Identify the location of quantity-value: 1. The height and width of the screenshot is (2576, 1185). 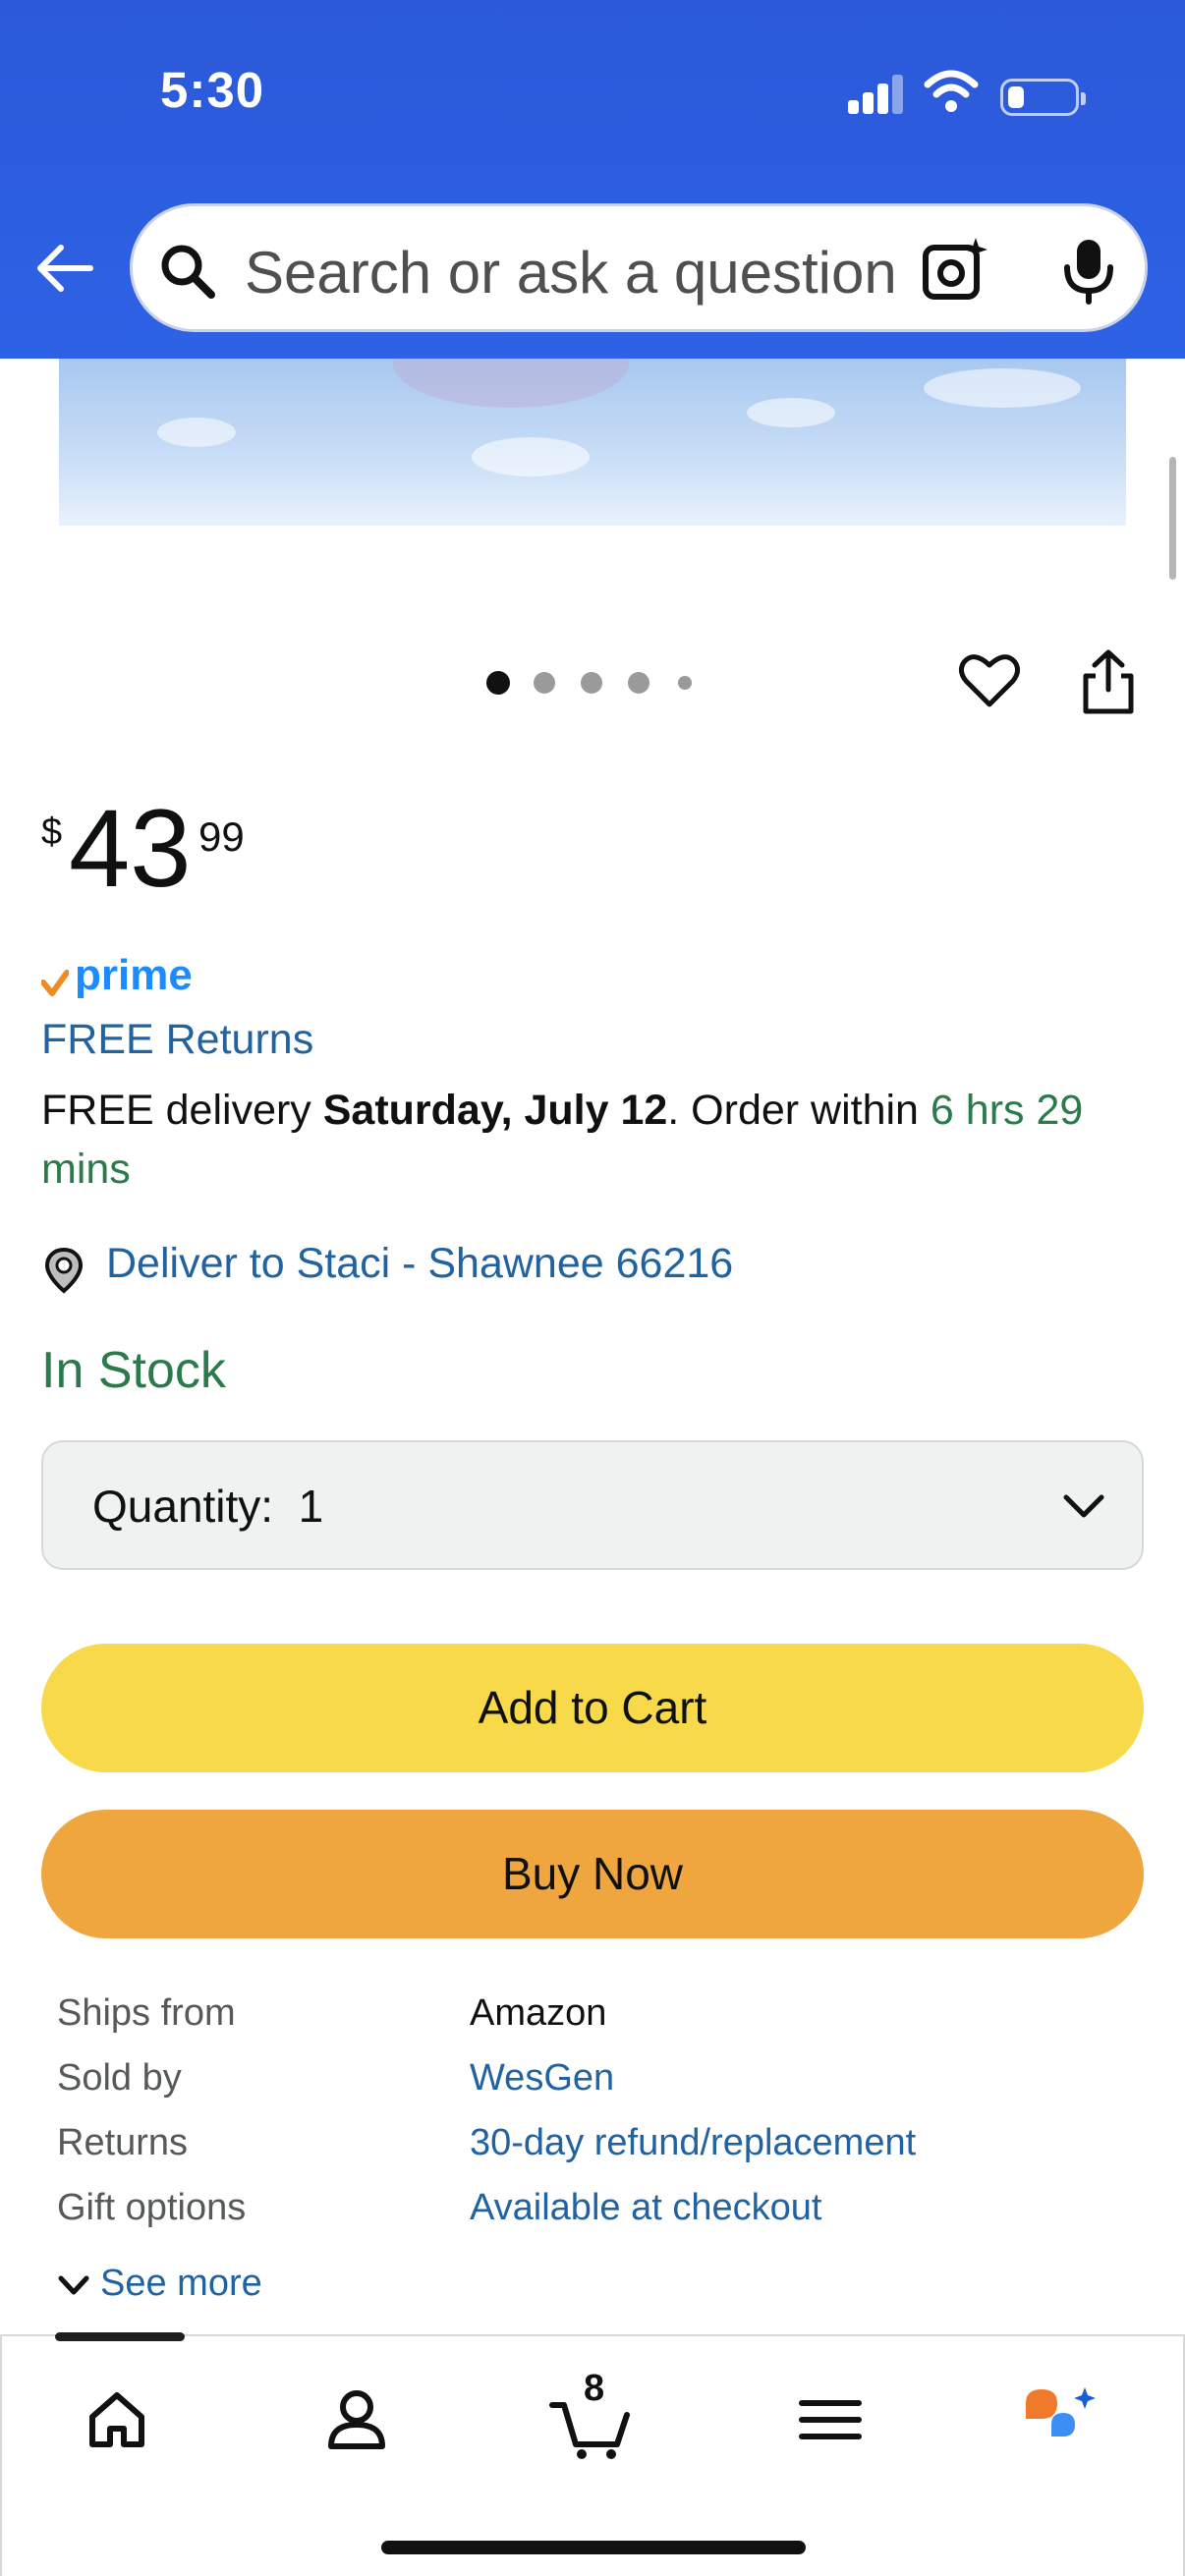
(311, 1506).